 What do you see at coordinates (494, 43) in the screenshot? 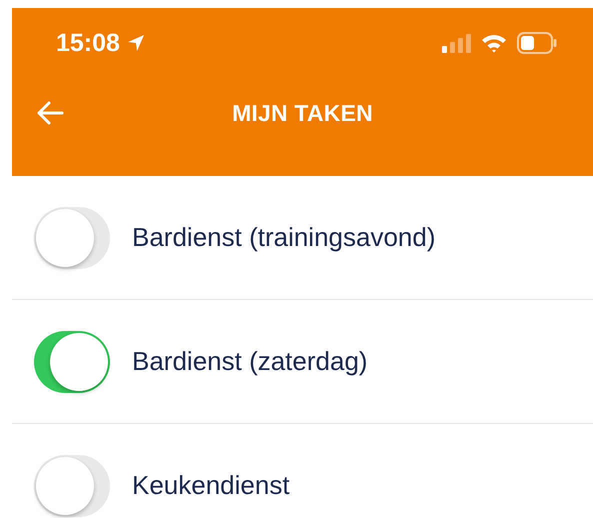
I see `wifi-icon` at bounding box center [494, 43].